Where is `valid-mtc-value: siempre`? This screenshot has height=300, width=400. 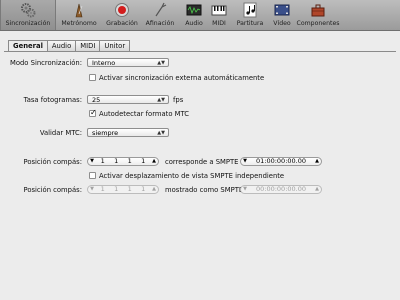
valid-mtc-value: siempre is located at coordinates (105, 133).